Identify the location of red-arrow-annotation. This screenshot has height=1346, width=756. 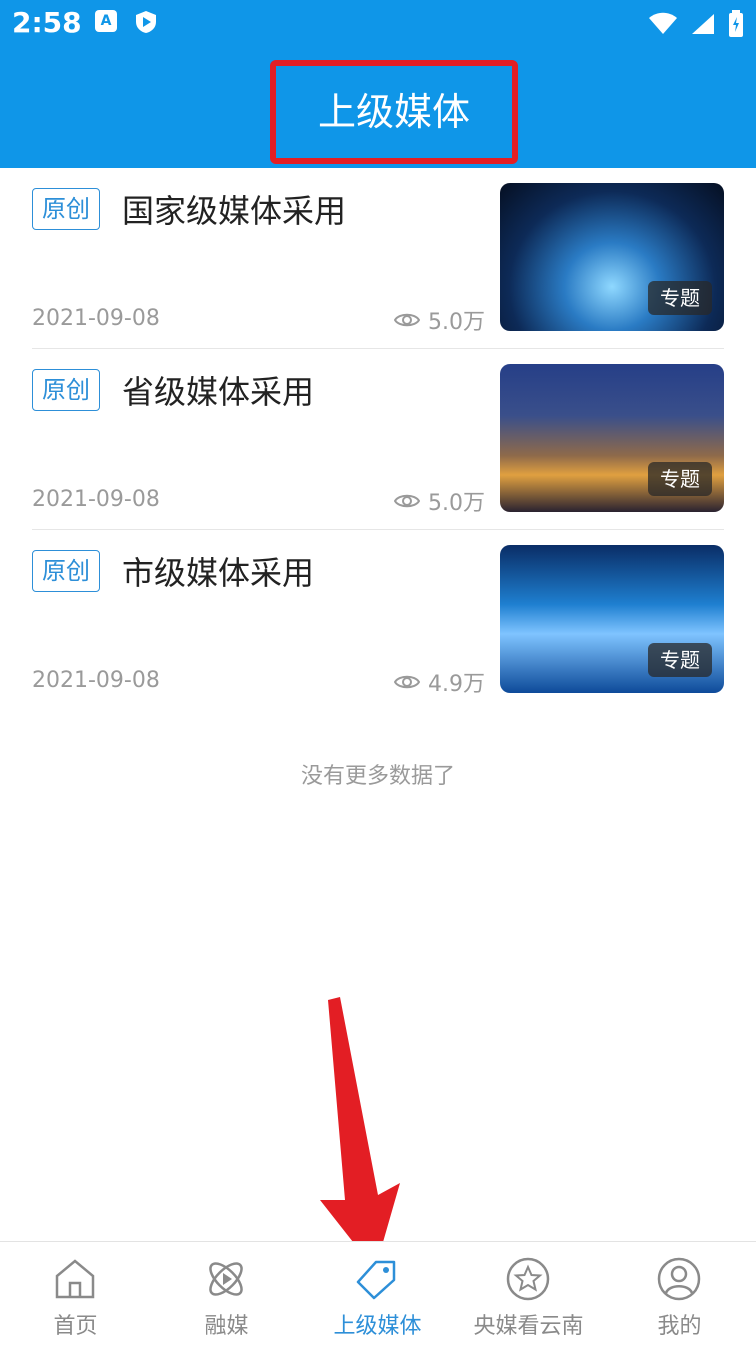
(360, 1133).